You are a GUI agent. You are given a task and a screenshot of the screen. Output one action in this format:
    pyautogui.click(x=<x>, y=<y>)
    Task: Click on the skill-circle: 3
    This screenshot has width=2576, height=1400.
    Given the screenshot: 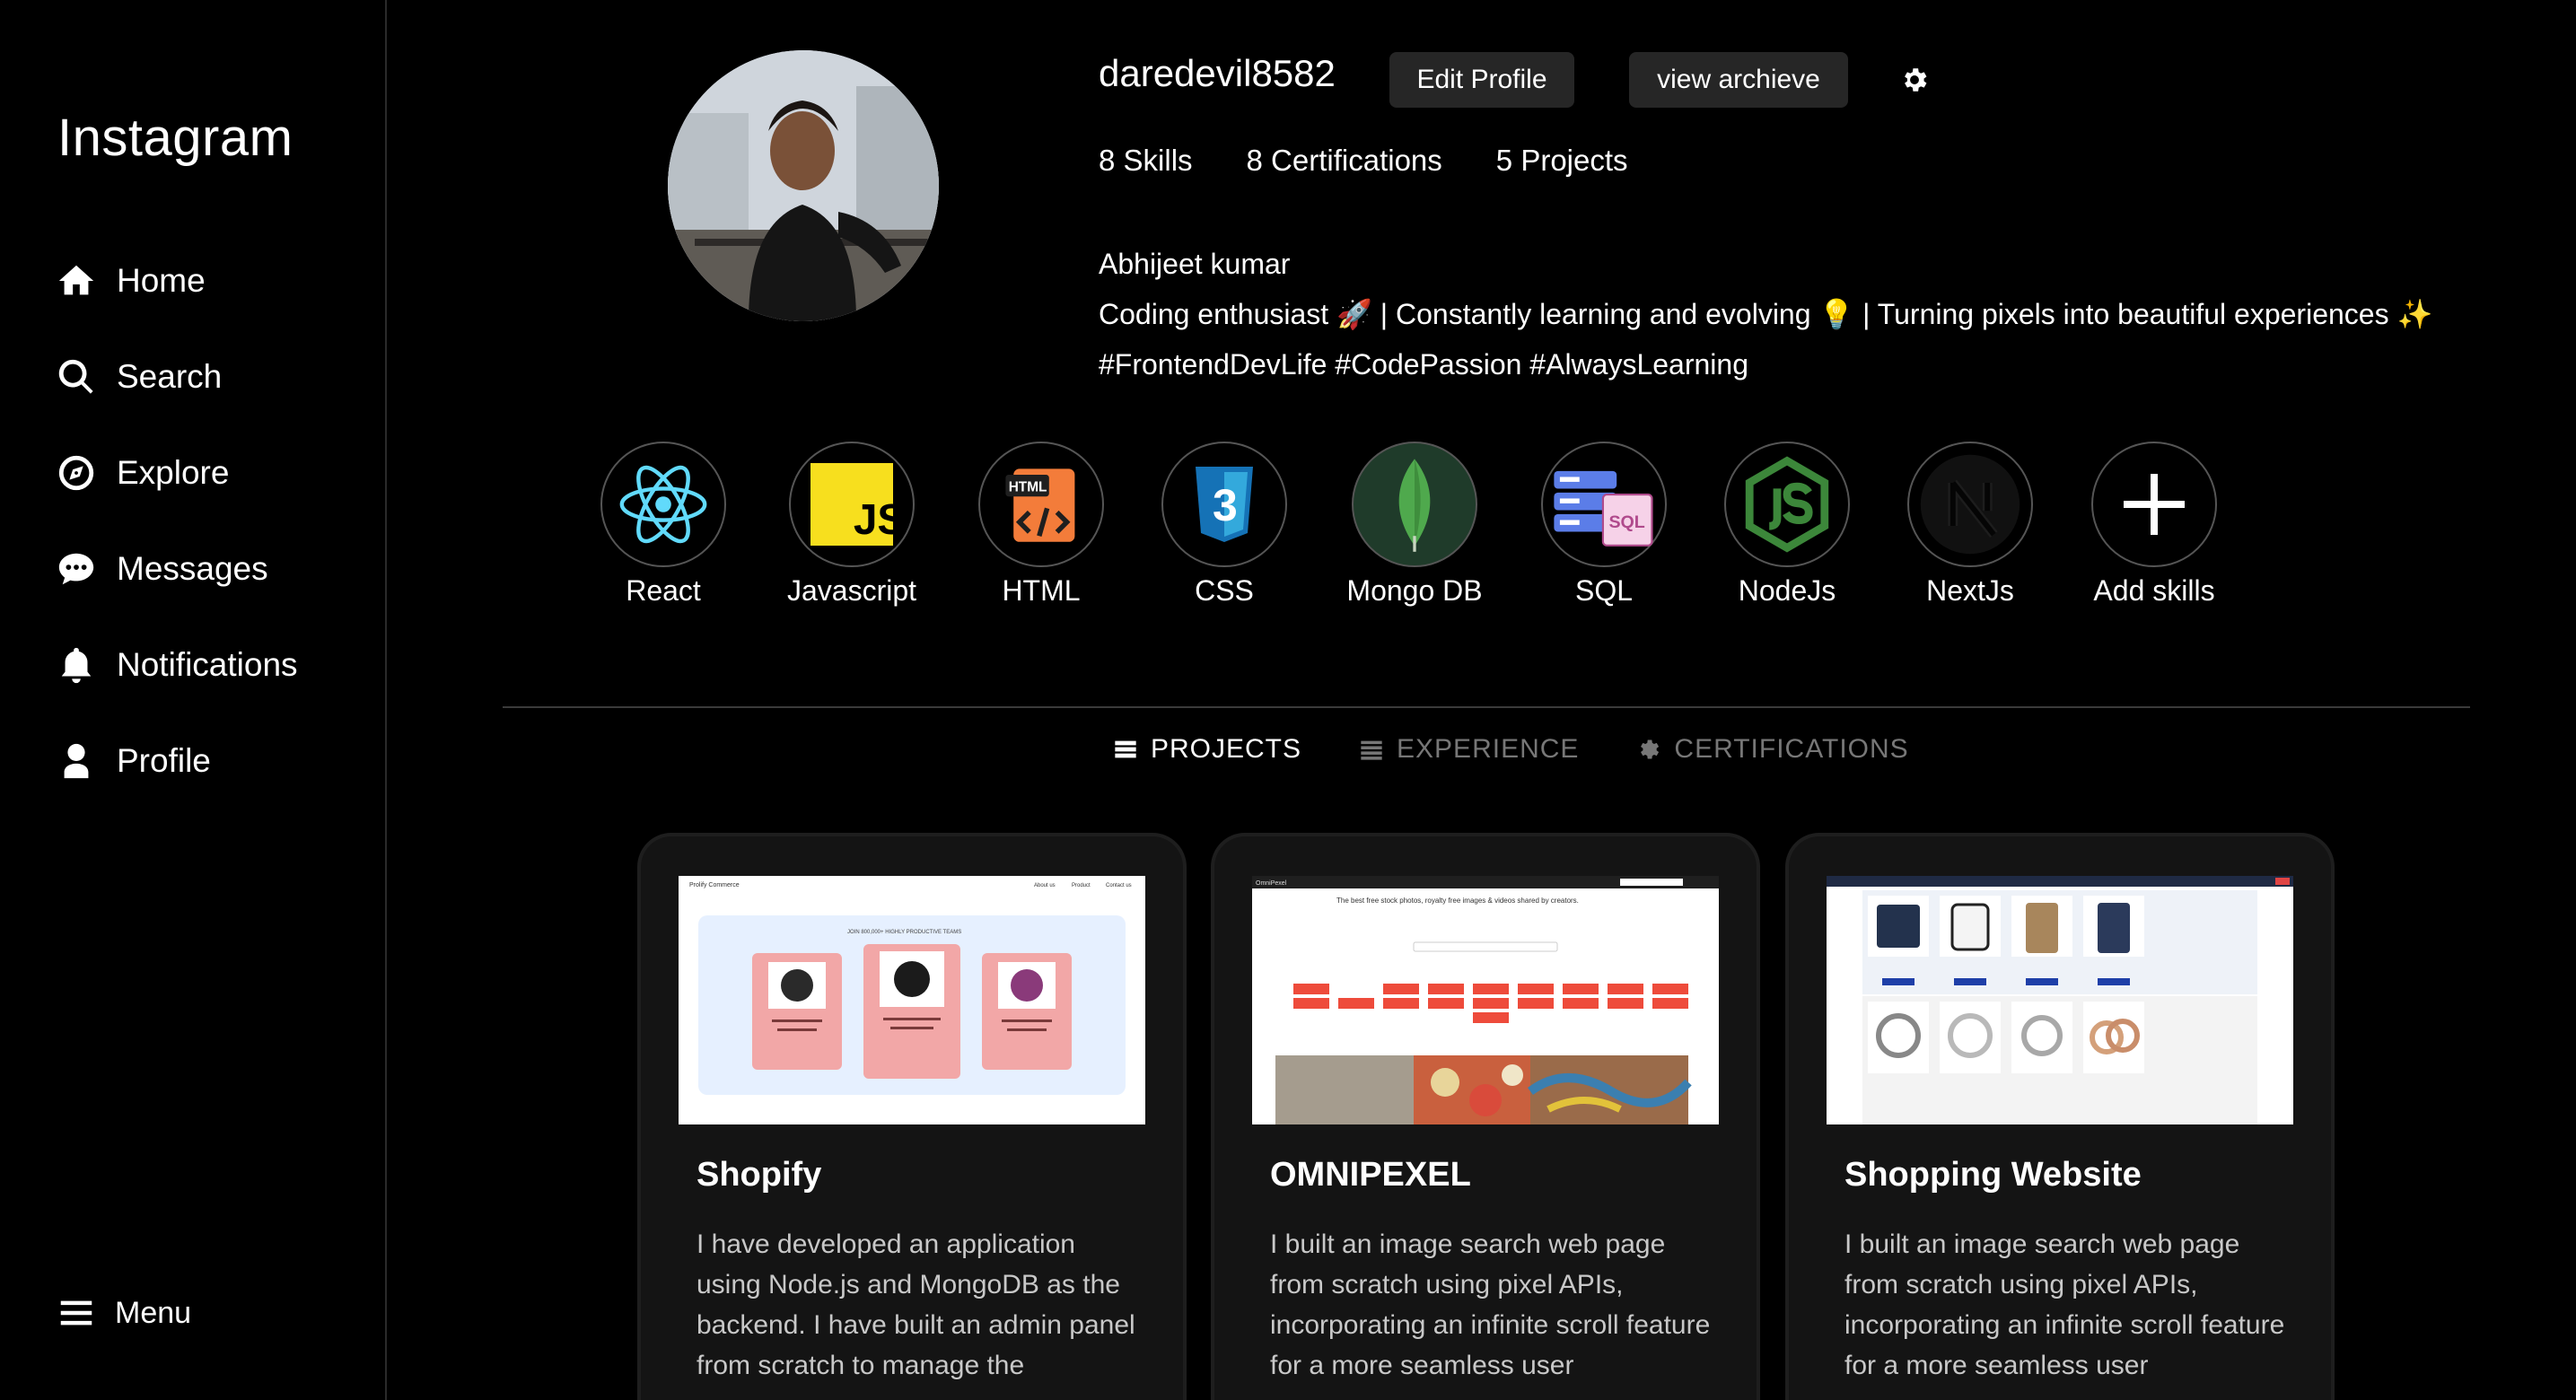 What is the action you would take?
    pyautogui.click(x=1224, y=504)
    